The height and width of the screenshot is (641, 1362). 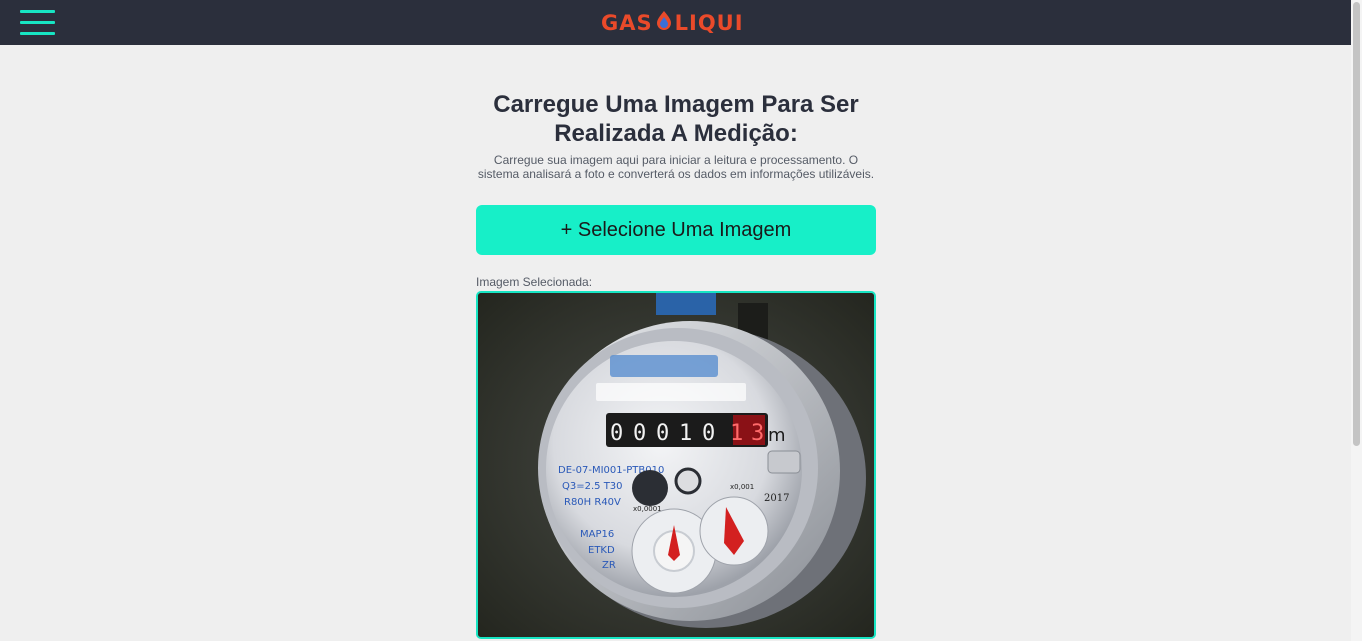 I want to click on page-scrollbar, so click(x=1356, y=320).